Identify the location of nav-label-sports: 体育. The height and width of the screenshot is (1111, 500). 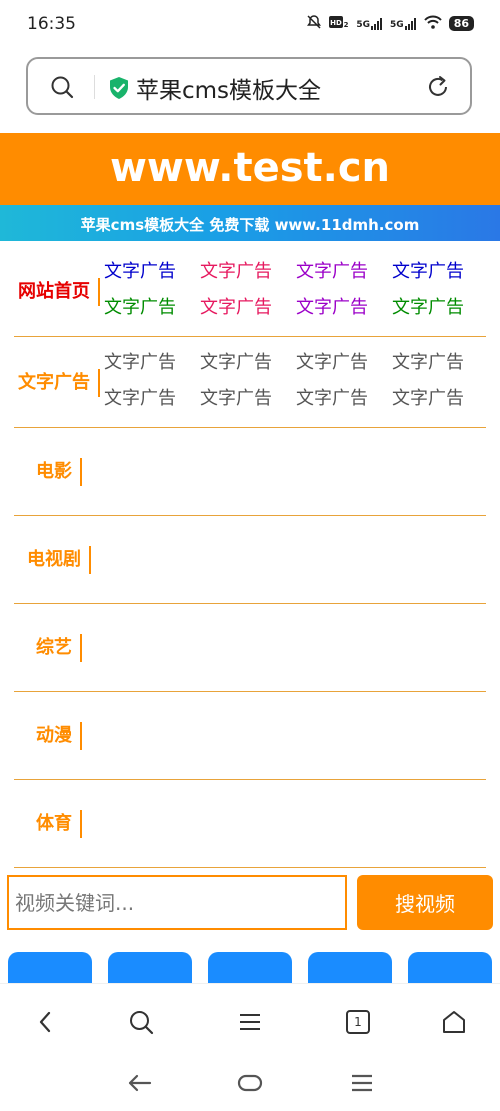
(59, 824).